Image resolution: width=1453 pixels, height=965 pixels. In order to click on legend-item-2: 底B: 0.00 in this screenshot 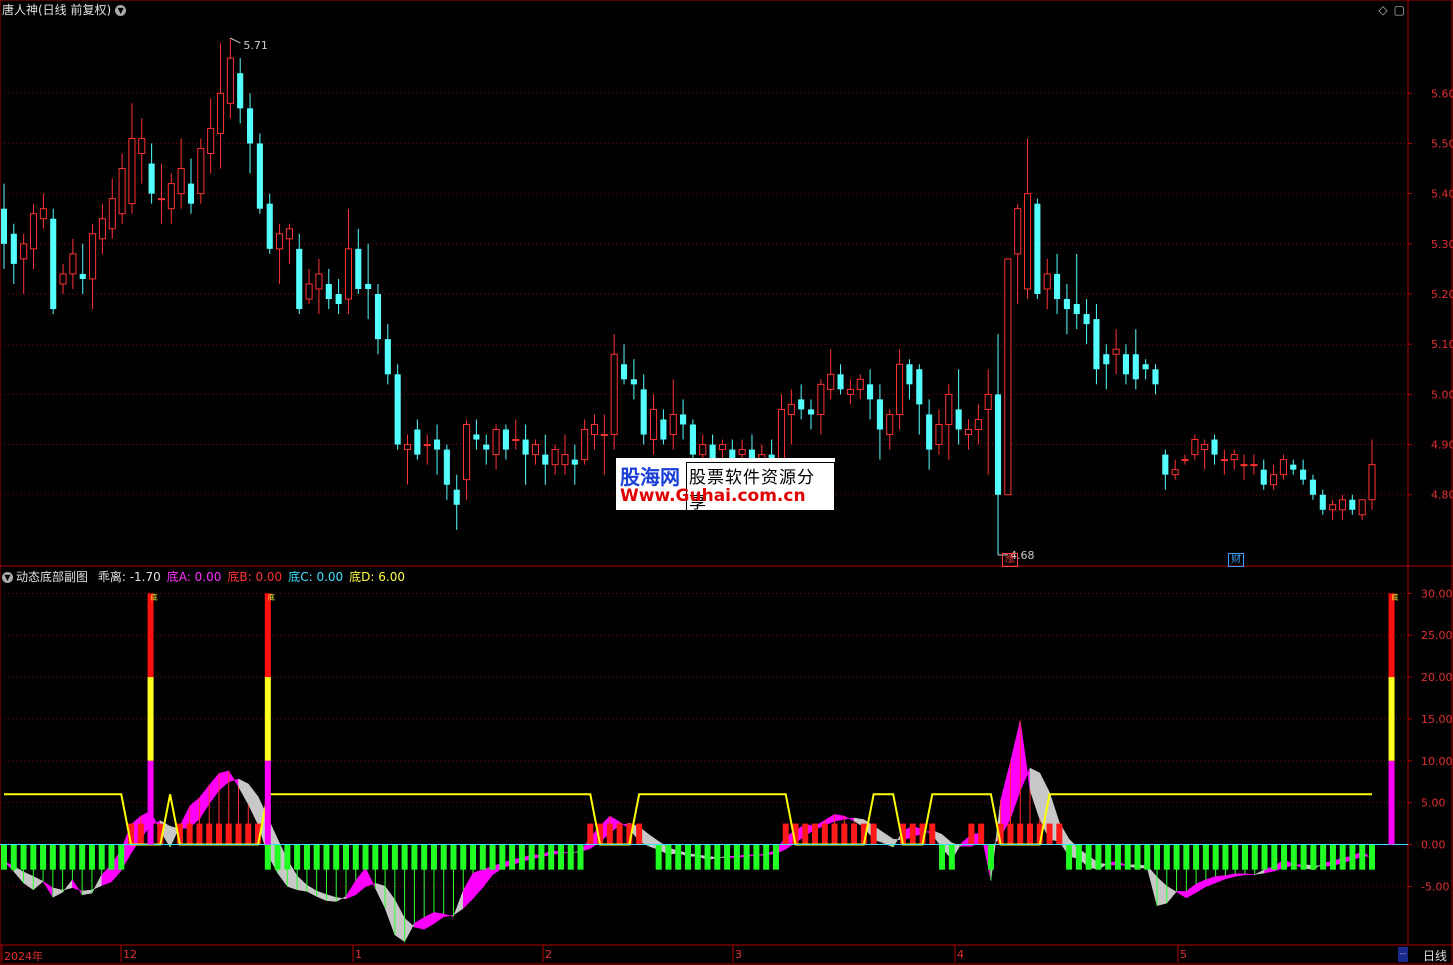, I will do `click(254, 577)`.